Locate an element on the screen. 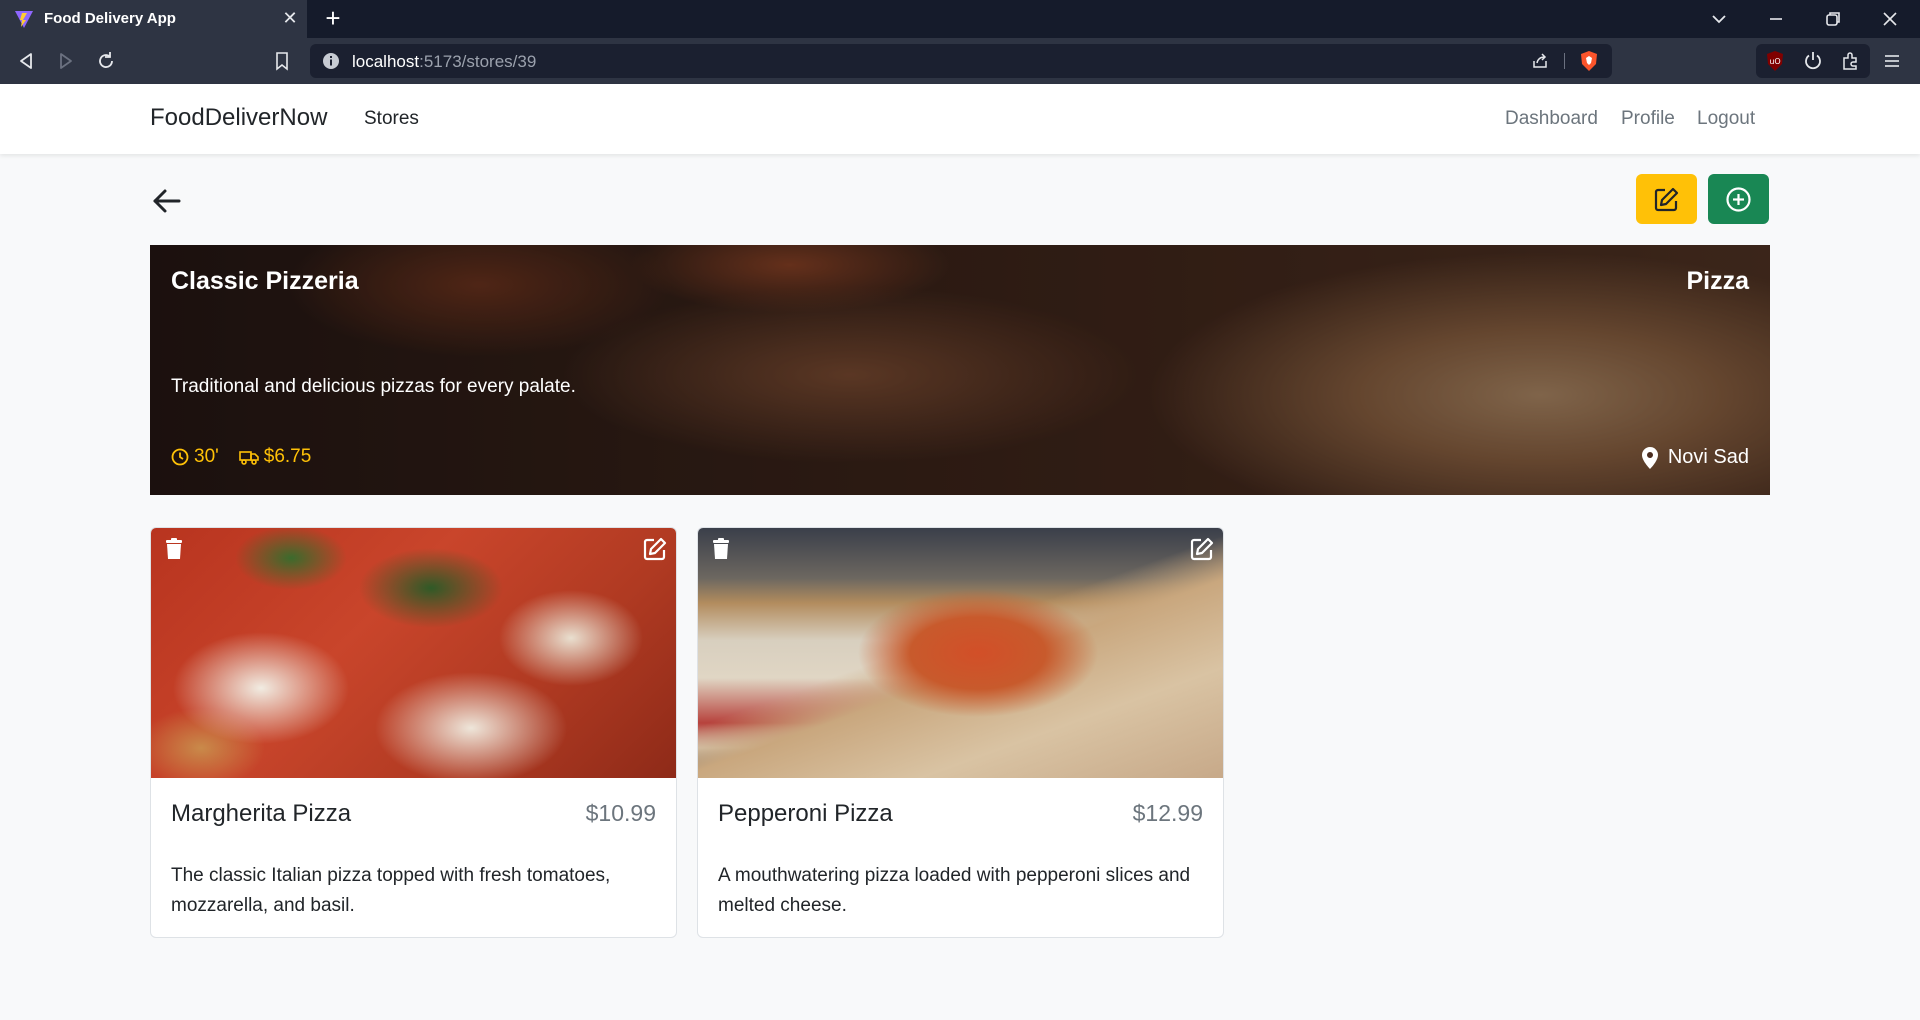 Image resolution: width=1920 pixels, height=1020 pixels. store-category: Pizza is located at coordinates (1717, 281).